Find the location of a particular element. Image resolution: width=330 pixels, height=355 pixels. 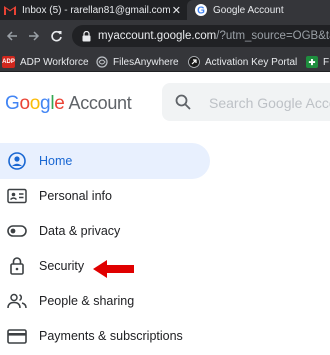

id-card-icon is located at coordinates (17, 196).